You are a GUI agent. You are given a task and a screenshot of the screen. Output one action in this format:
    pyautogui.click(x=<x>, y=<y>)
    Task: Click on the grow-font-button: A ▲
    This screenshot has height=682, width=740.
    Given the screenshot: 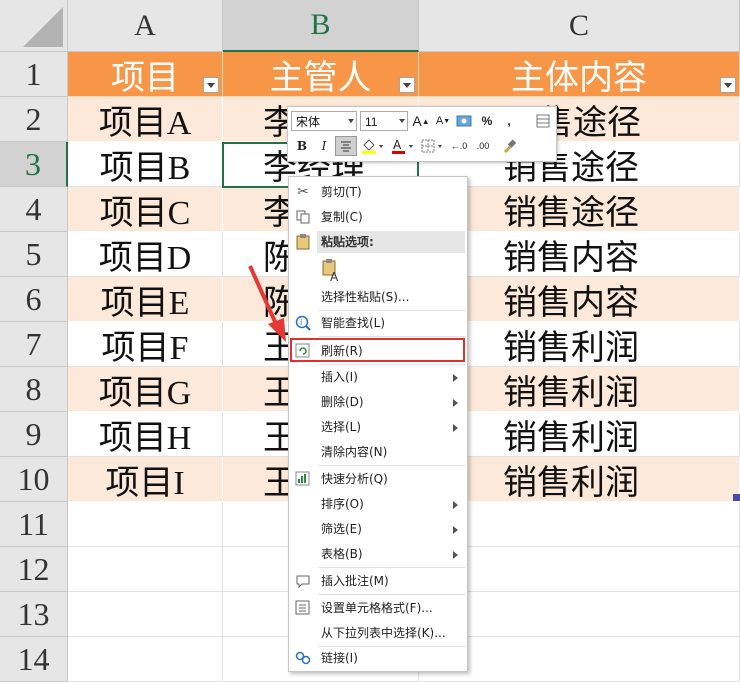 What is the action you would take?
    pyautogui.click(x=421, y=121)
    